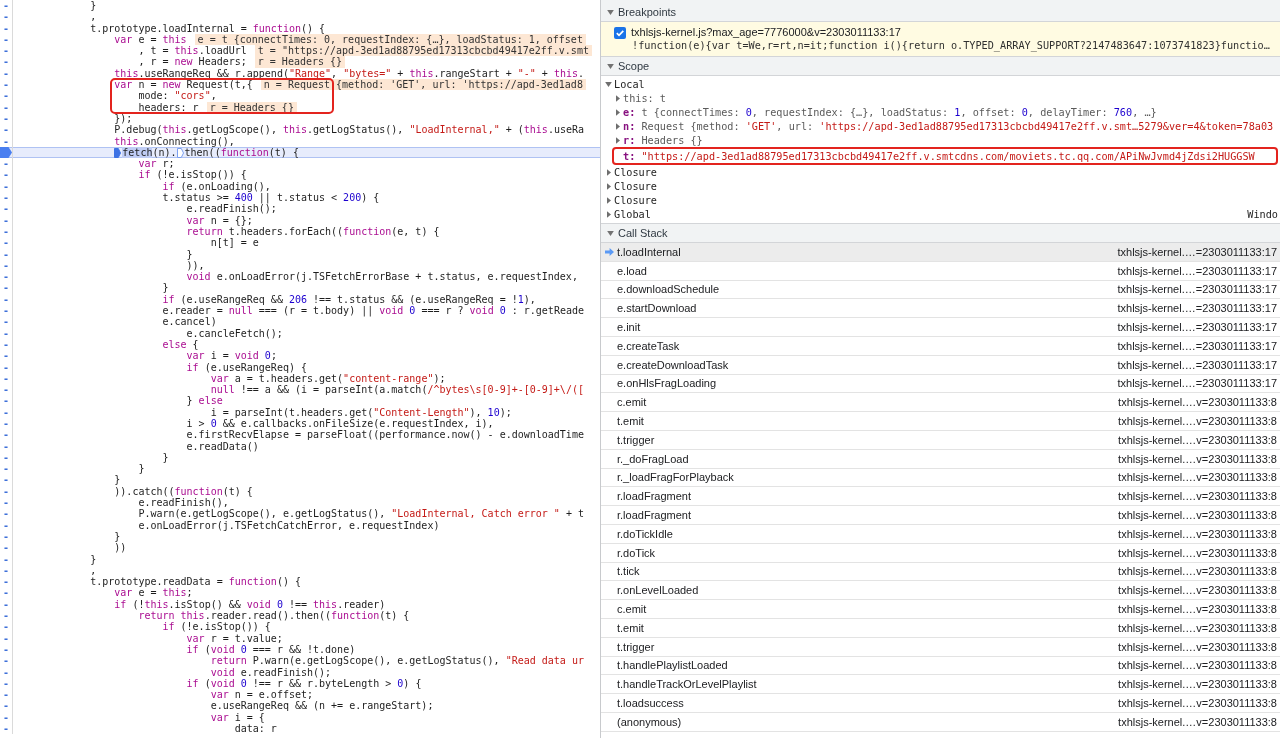 The height and width of the screenshot is (738, 1280). Describe the element at coordinates (663, 140) in the screenshot. I see `scope-variable: r: Headers {}` at that location.